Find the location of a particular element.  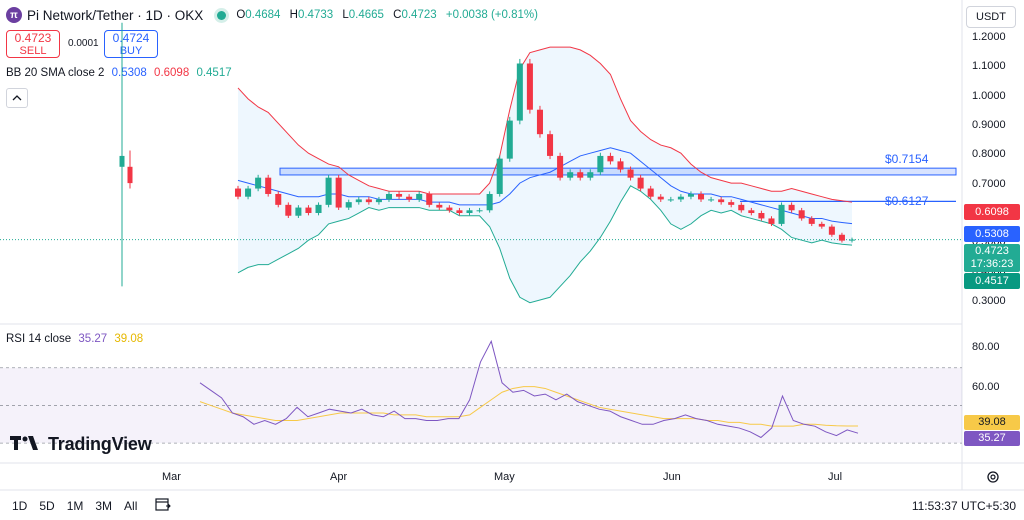

range-all: All is located at coordinates (130, 506).